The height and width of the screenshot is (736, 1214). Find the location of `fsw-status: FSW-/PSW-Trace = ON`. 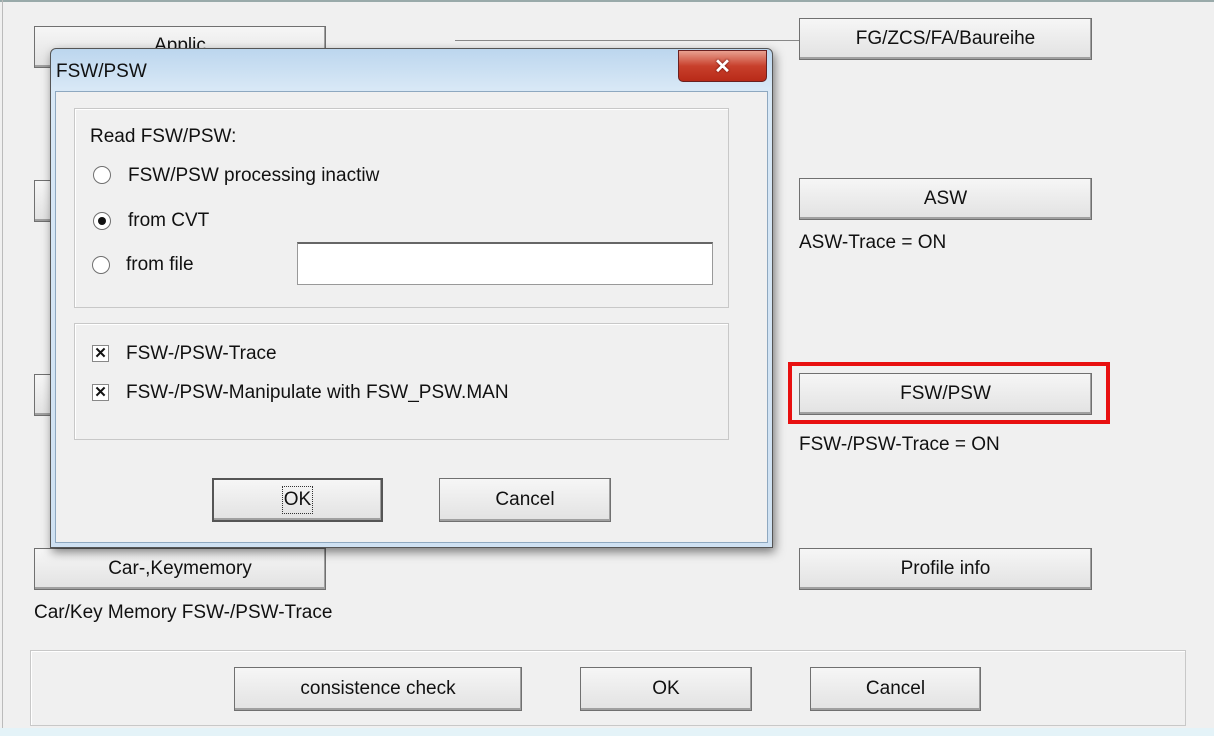

fsw-status: FSW-/PSW-Trace = ON is located at coordinates (899, 444).